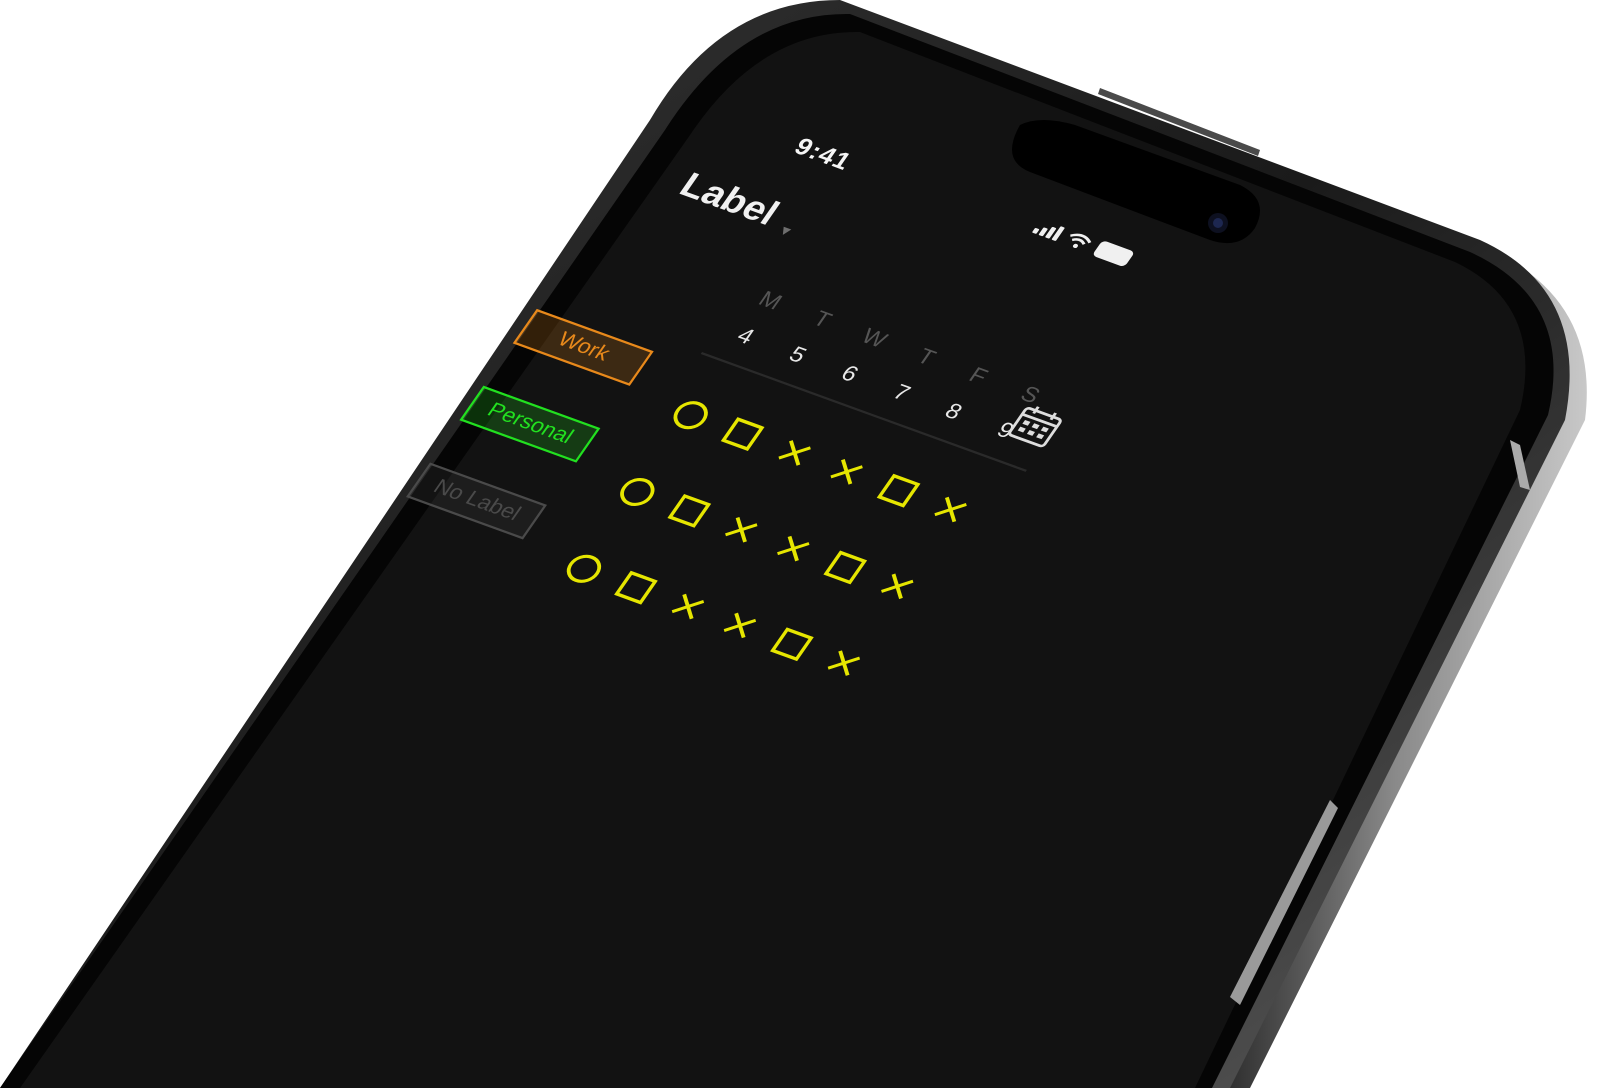 The height and width of the screenshot is (1088, 1603). I want to click on chevron-down-icon: ▼, so click(786, 230).